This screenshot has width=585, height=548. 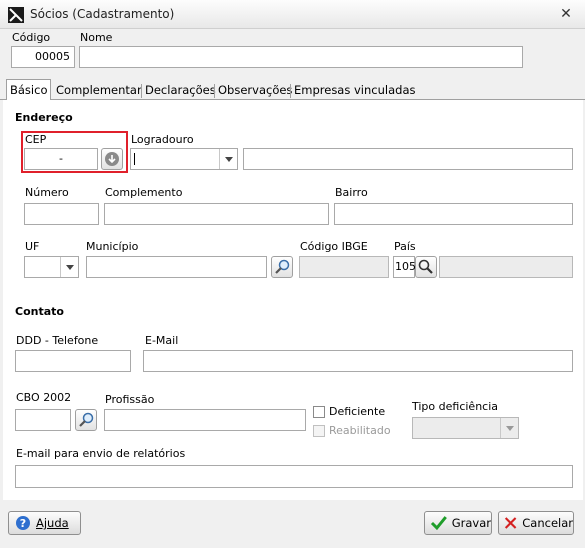 What do you see at coordinates (99, 90) in the screenshot?
I see `tab-complementar: Complementar` at bounding box center [99, 90].